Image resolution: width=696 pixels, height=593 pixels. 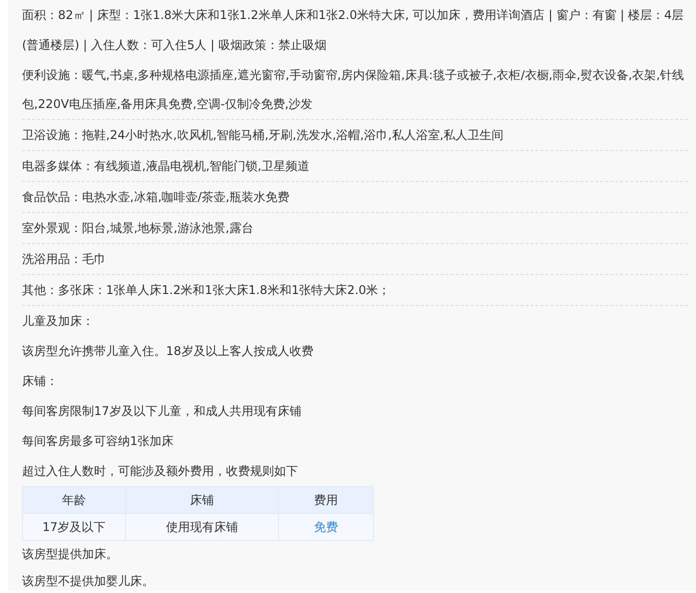 I want to click on column-header: 床铺, so click(x=202, y=500).